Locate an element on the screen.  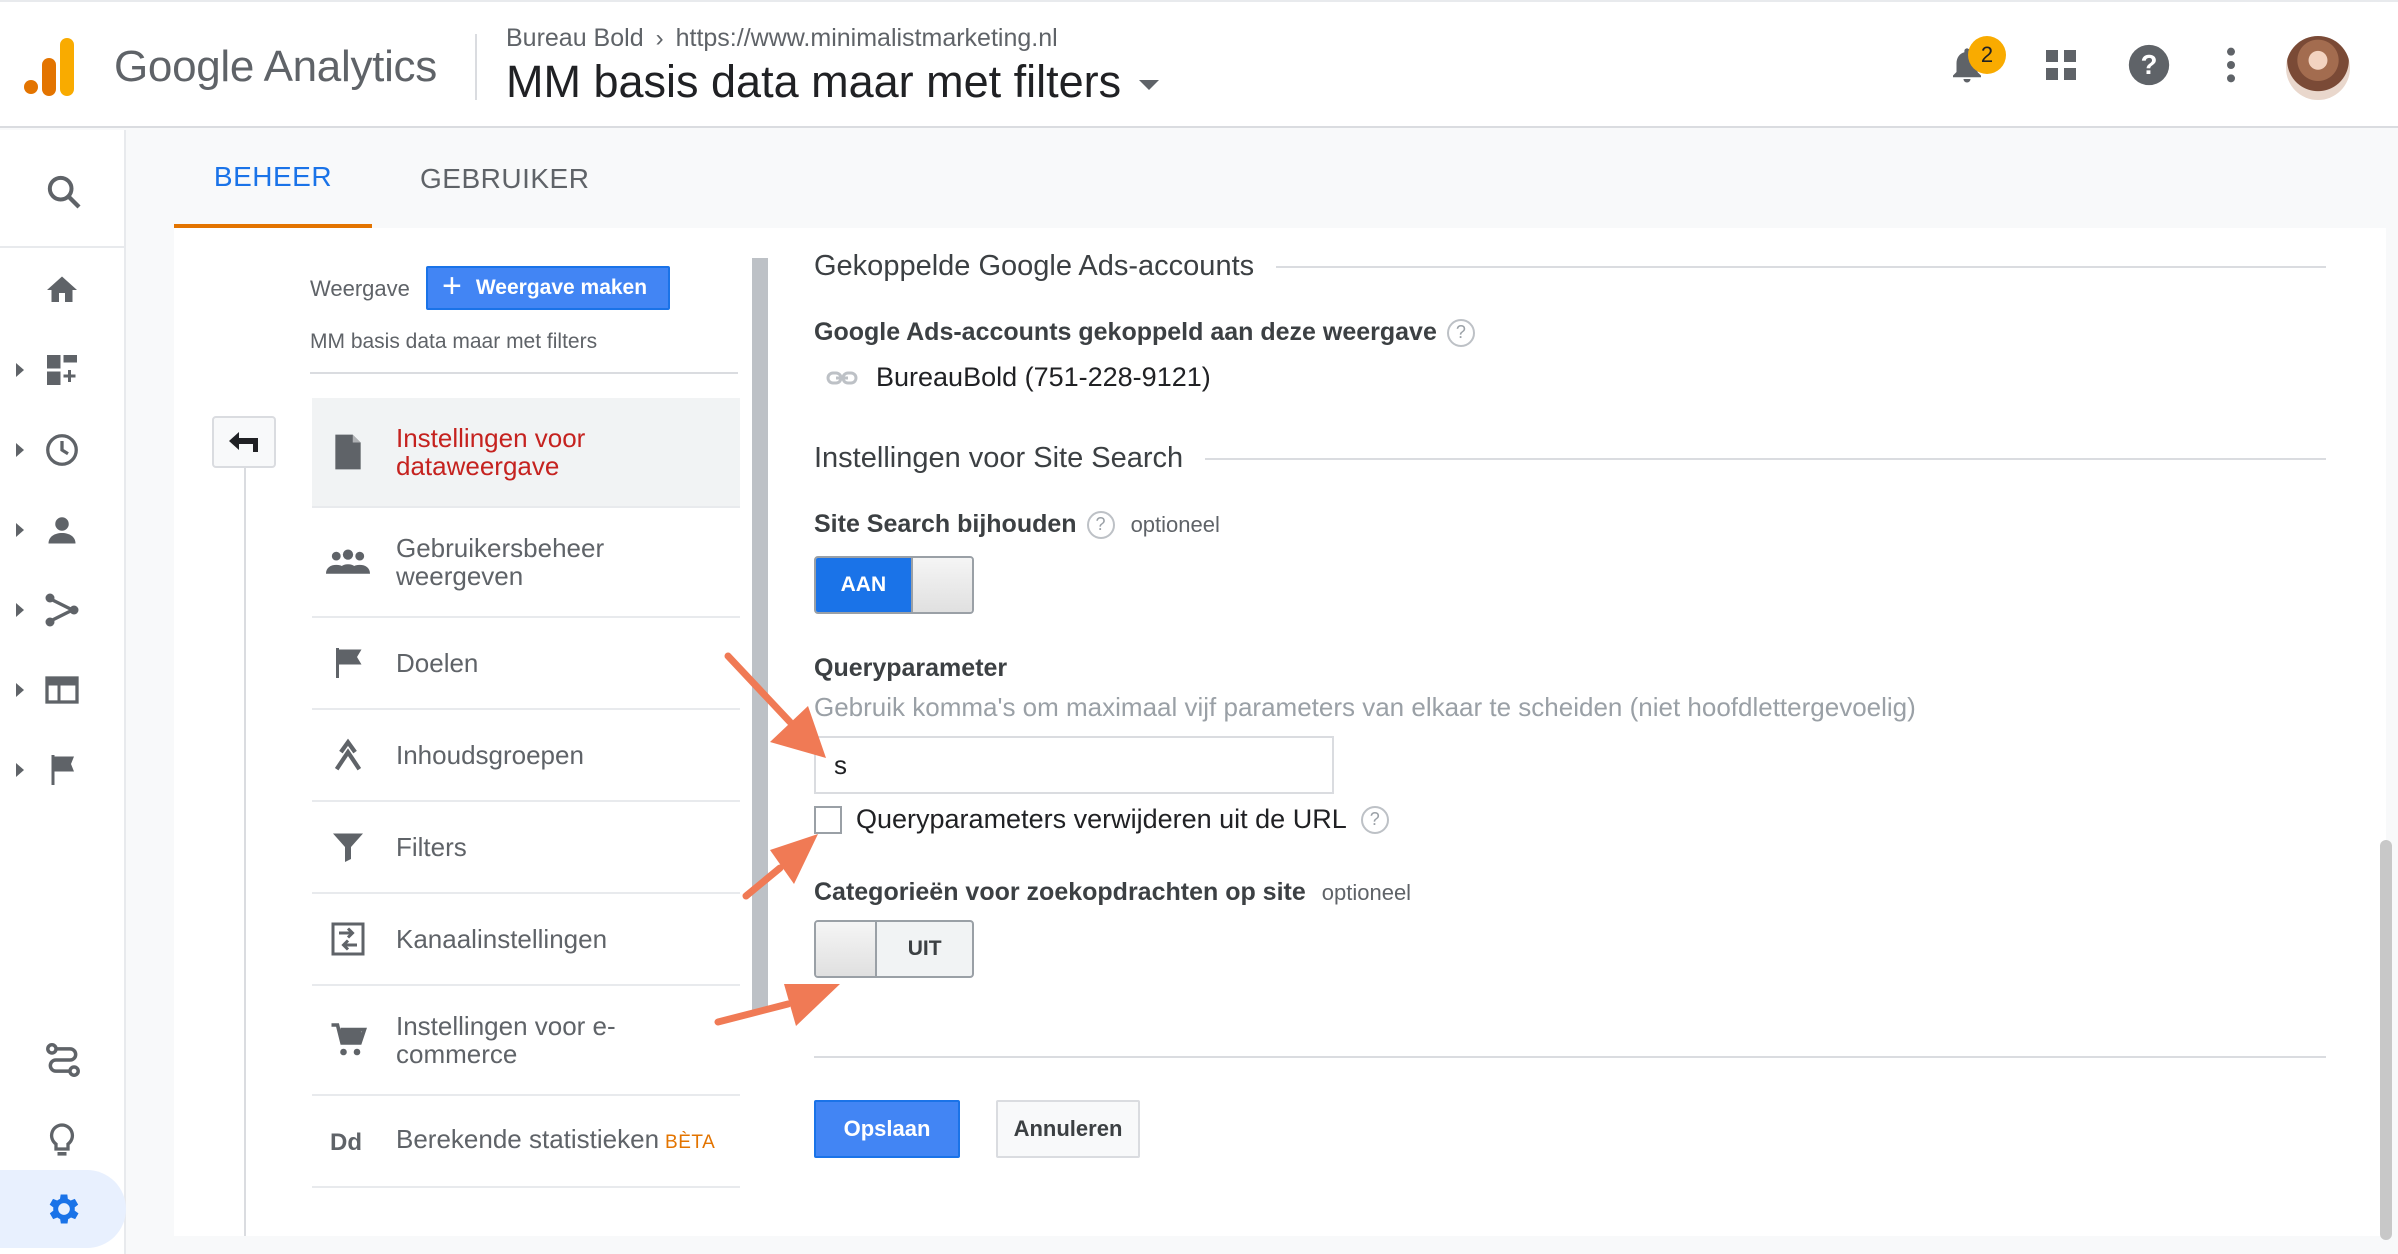
conversions-flag-icon is located at coordinates (62, 770).